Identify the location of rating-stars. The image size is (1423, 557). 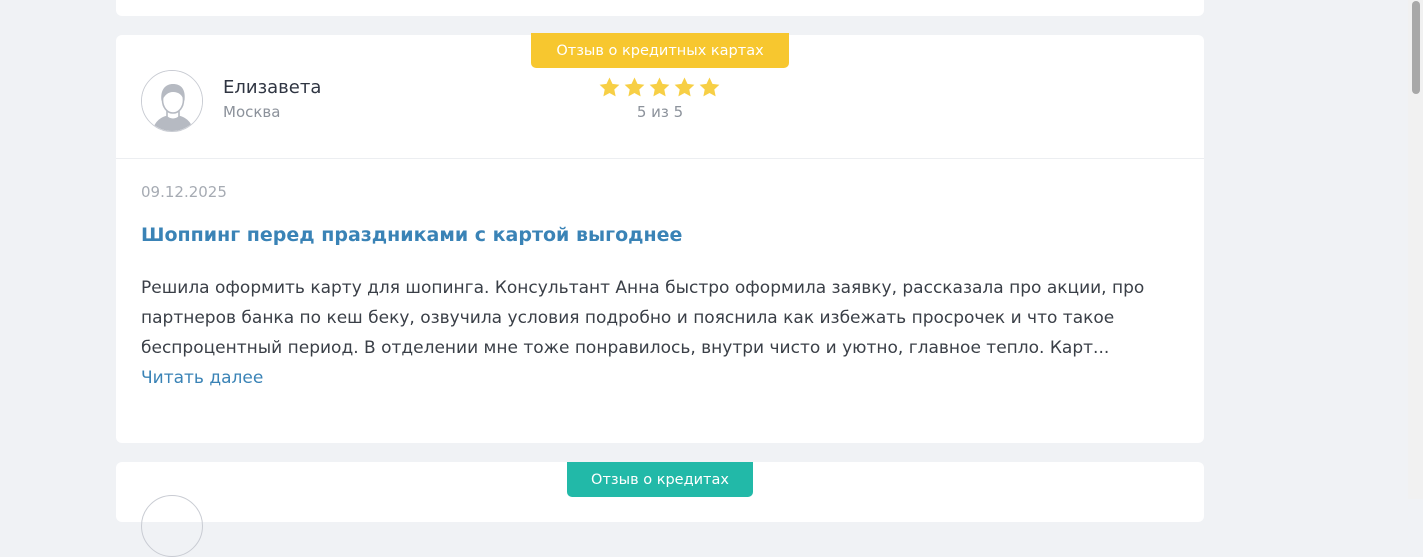
(659, 87).